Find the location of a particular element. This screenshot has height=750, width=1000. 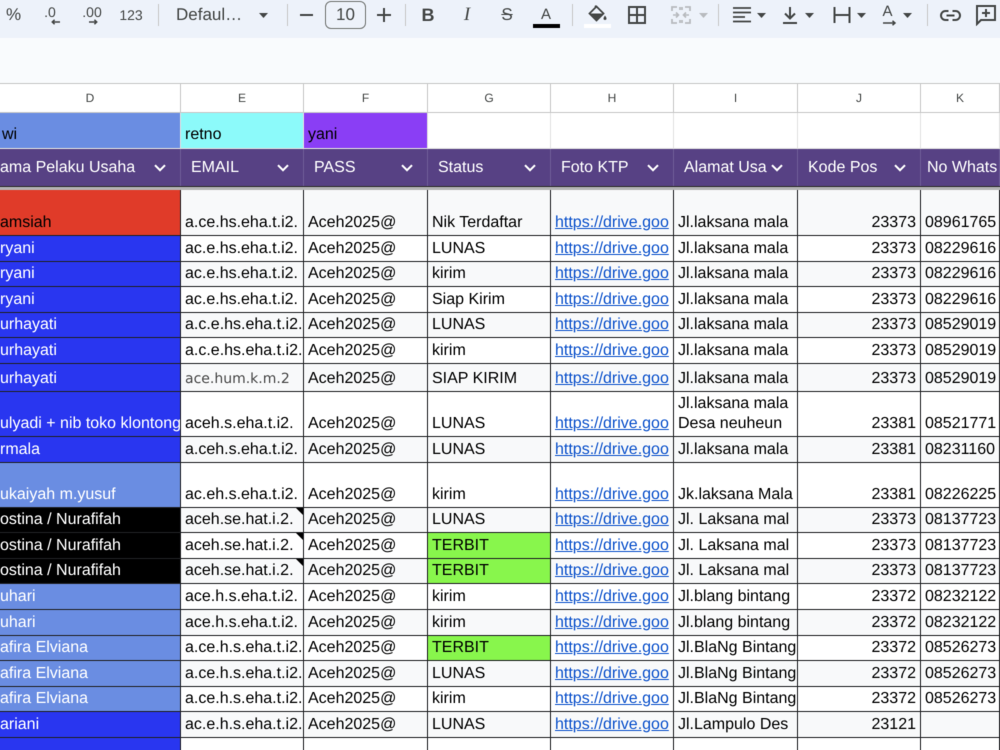

table-cell: retno is located at coordinates (242, 131).